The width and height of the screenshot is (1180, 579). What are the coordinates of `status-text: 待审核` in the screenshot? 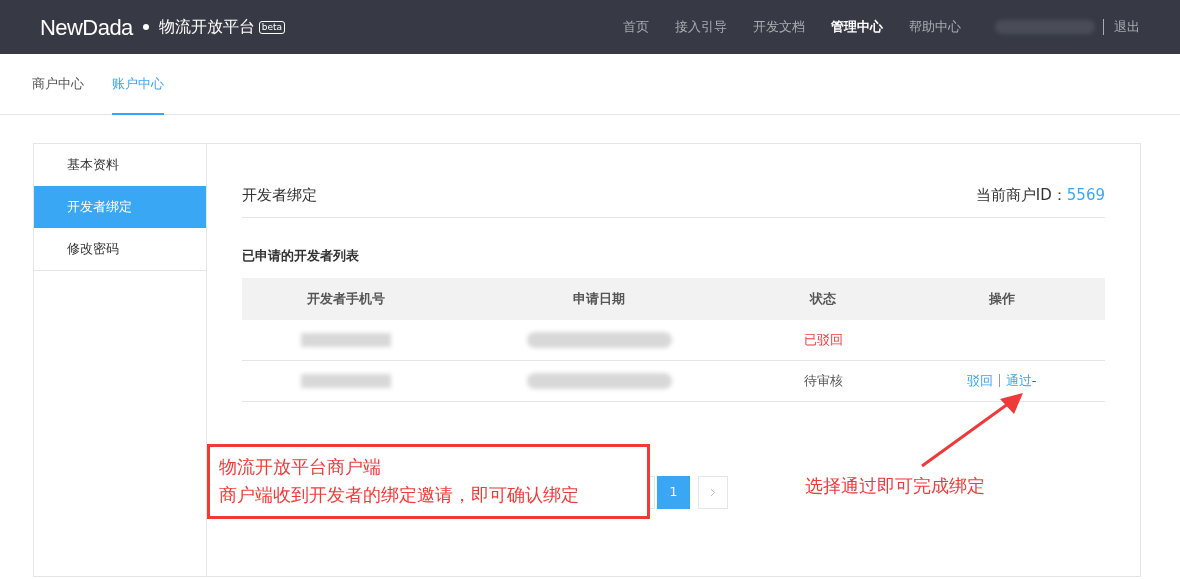 It's located at (823, 380).